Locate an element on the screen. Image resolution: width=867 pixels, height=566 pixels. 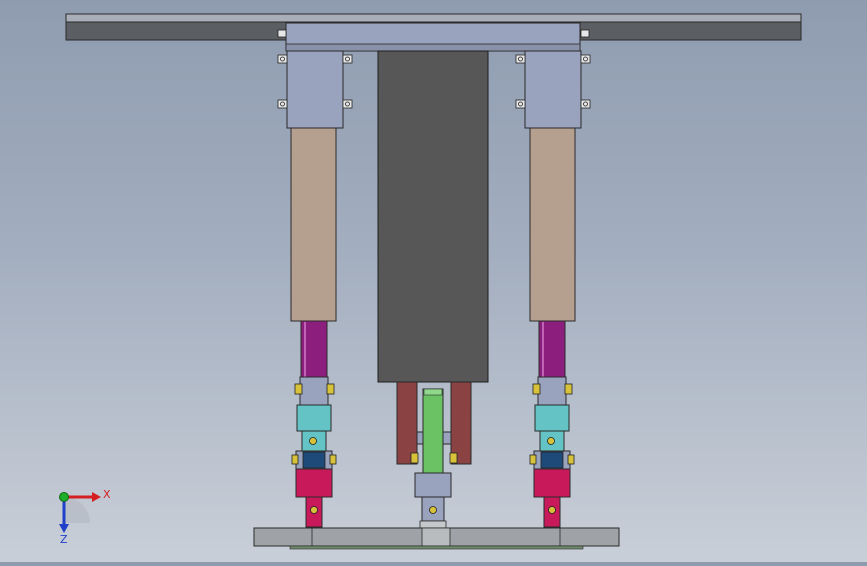
center-lead-screw is located at coordinates (433, 431).